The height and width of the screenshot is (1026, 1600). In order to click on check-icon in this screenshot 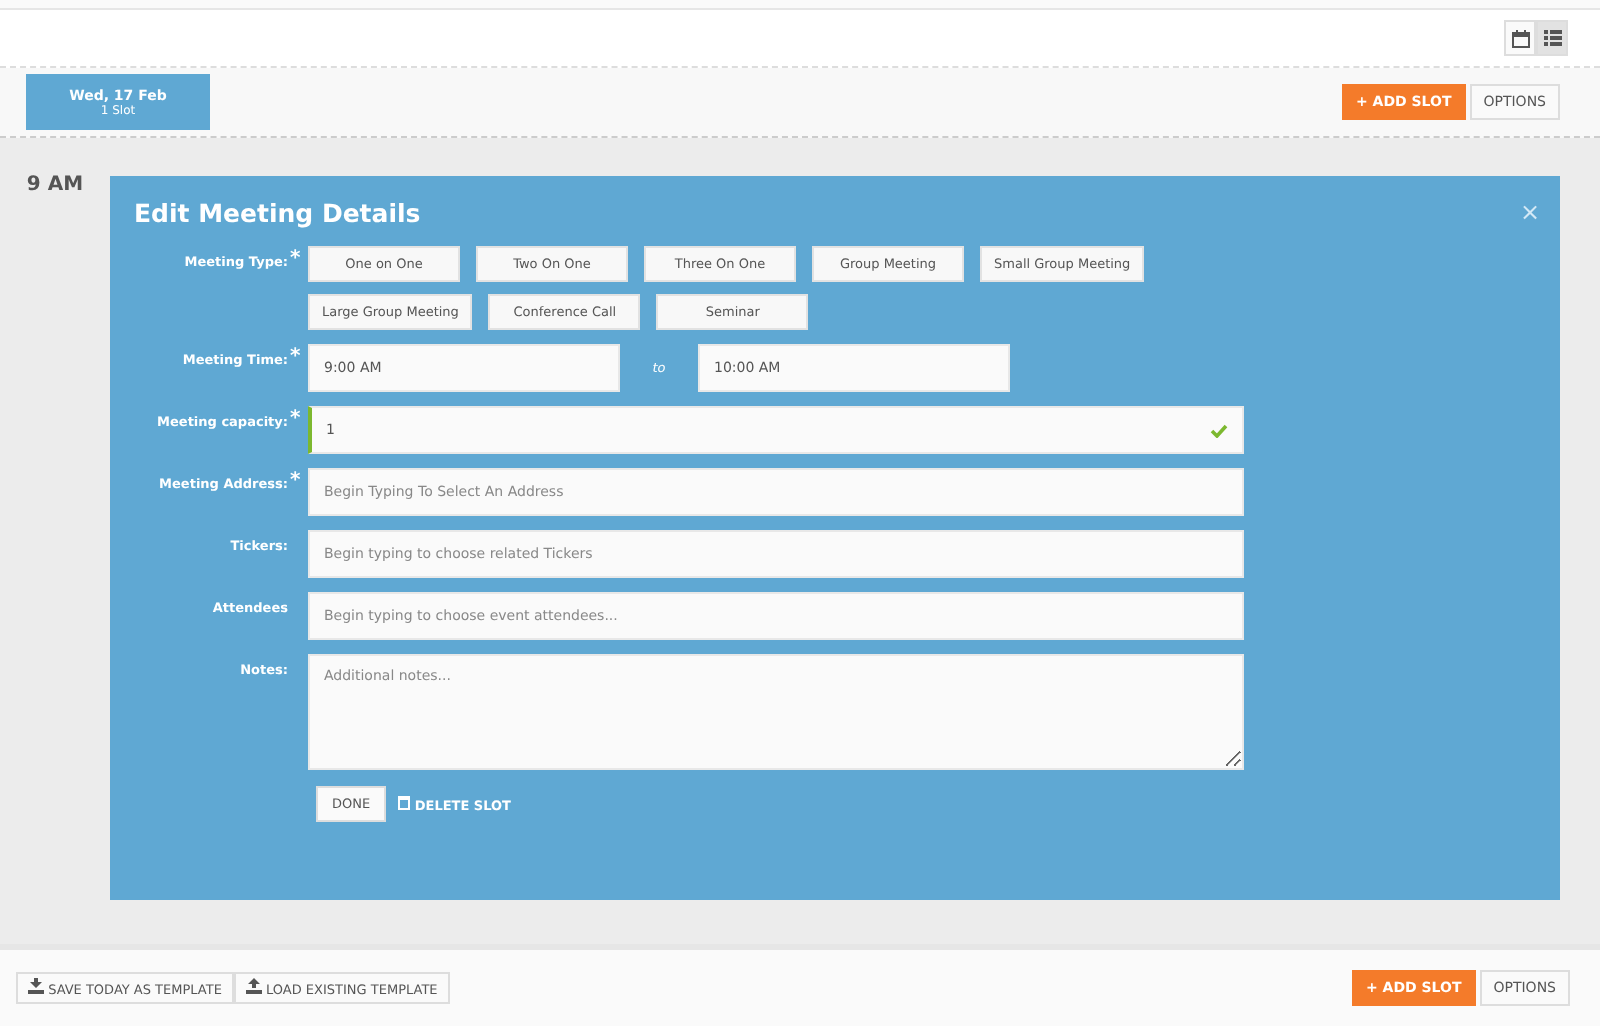, I will do `click(1219, 431)`.